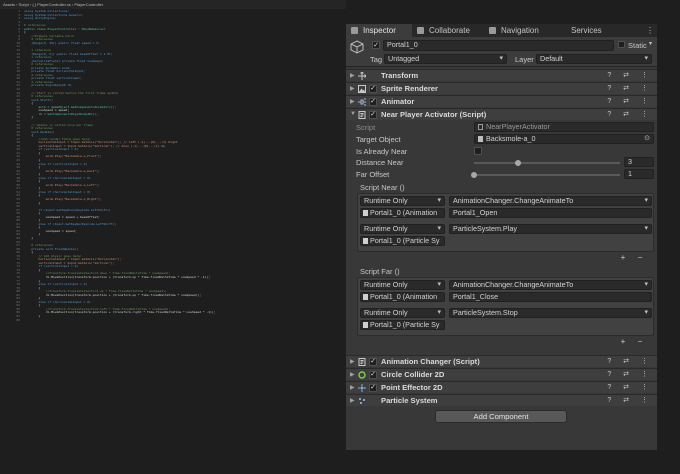 The image size is (680, 474). What do you see at coordinates (564, 139) in the screenshot?
I see `target-object-field: Backsmole-a_0 ⊙` at bounding box center [564, 139].